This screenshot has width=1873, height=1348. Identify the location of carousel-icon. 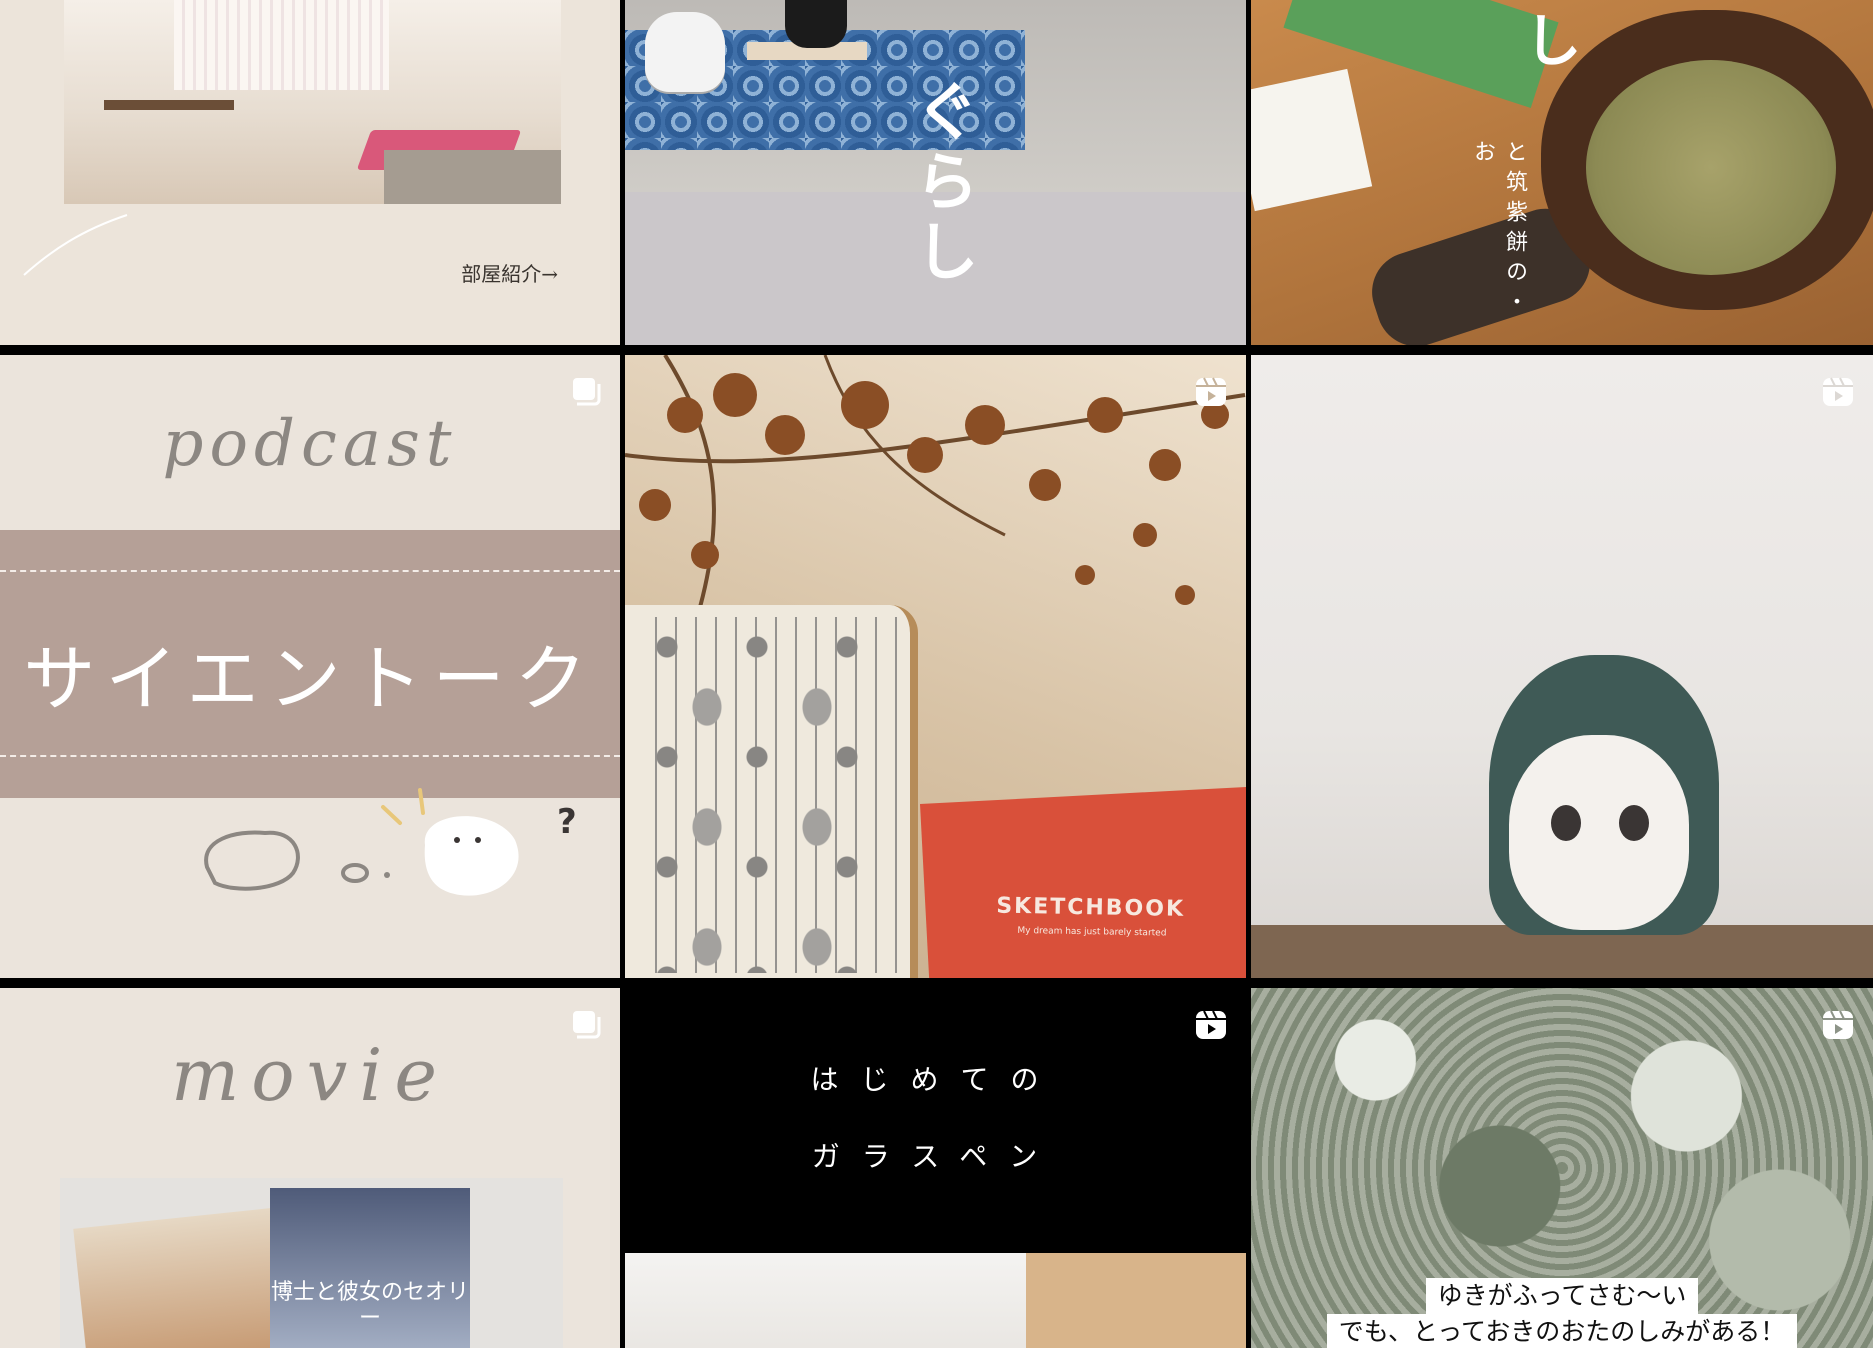
(585, 392).